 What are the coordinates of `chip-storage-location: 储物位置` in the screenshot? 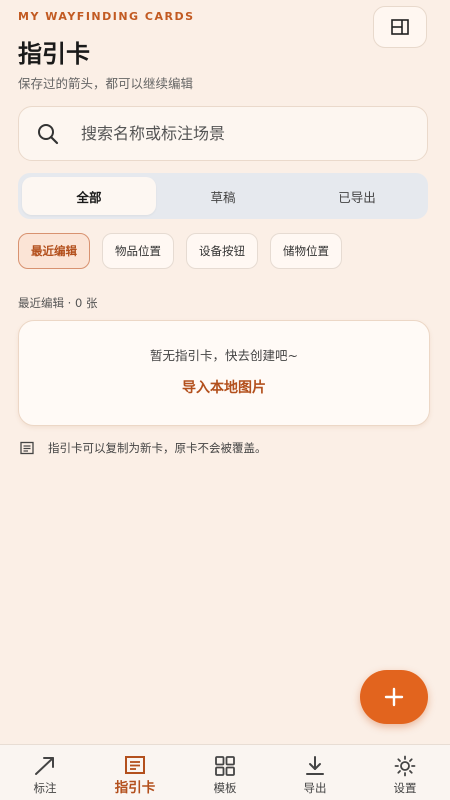 It's located at (306, 251).